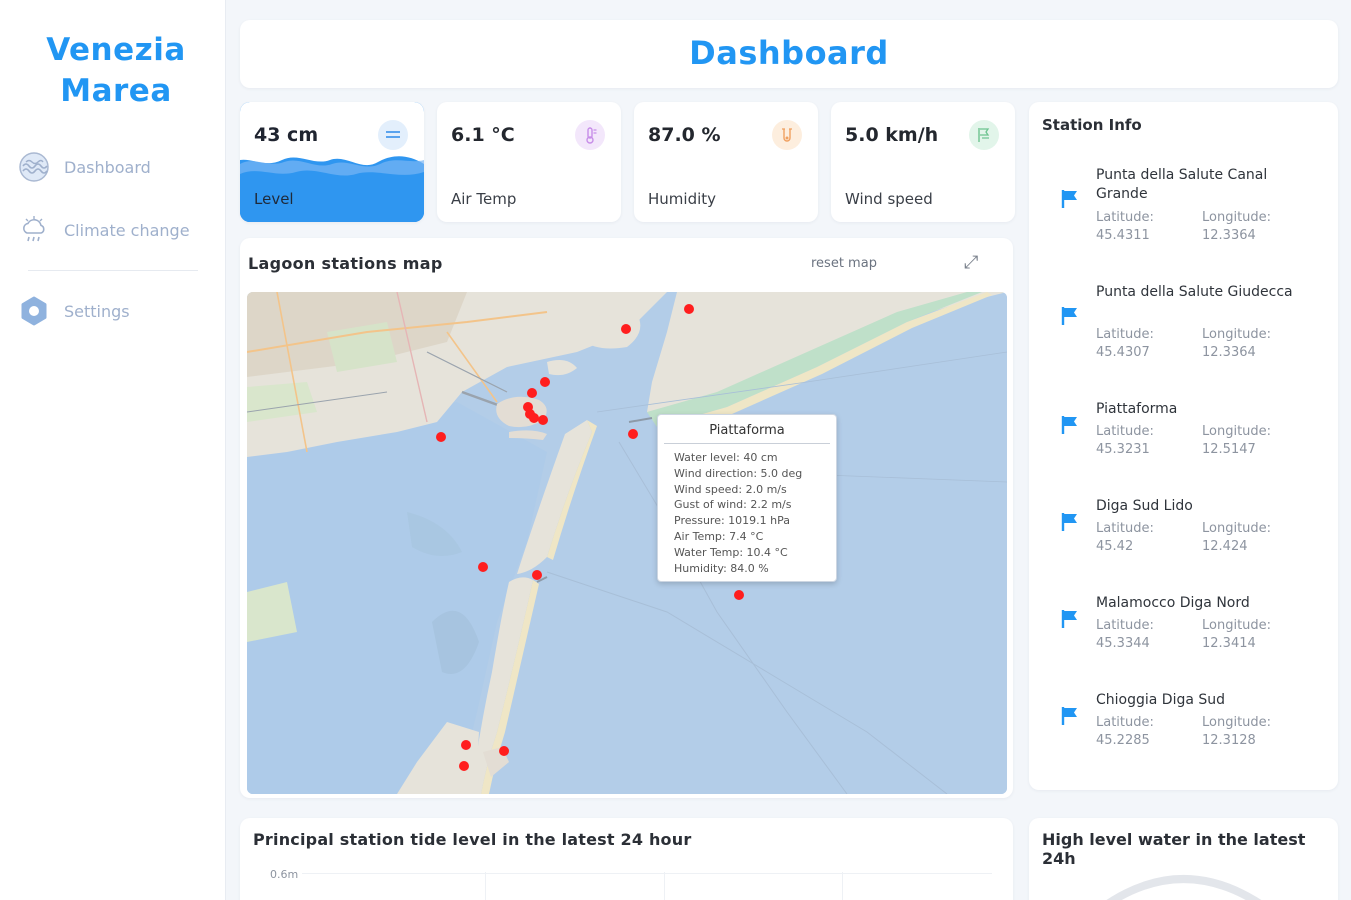 The image size is (1351, 900). I want to click on station-name: Punta della Salute Giudecca, so click(1194, 292).